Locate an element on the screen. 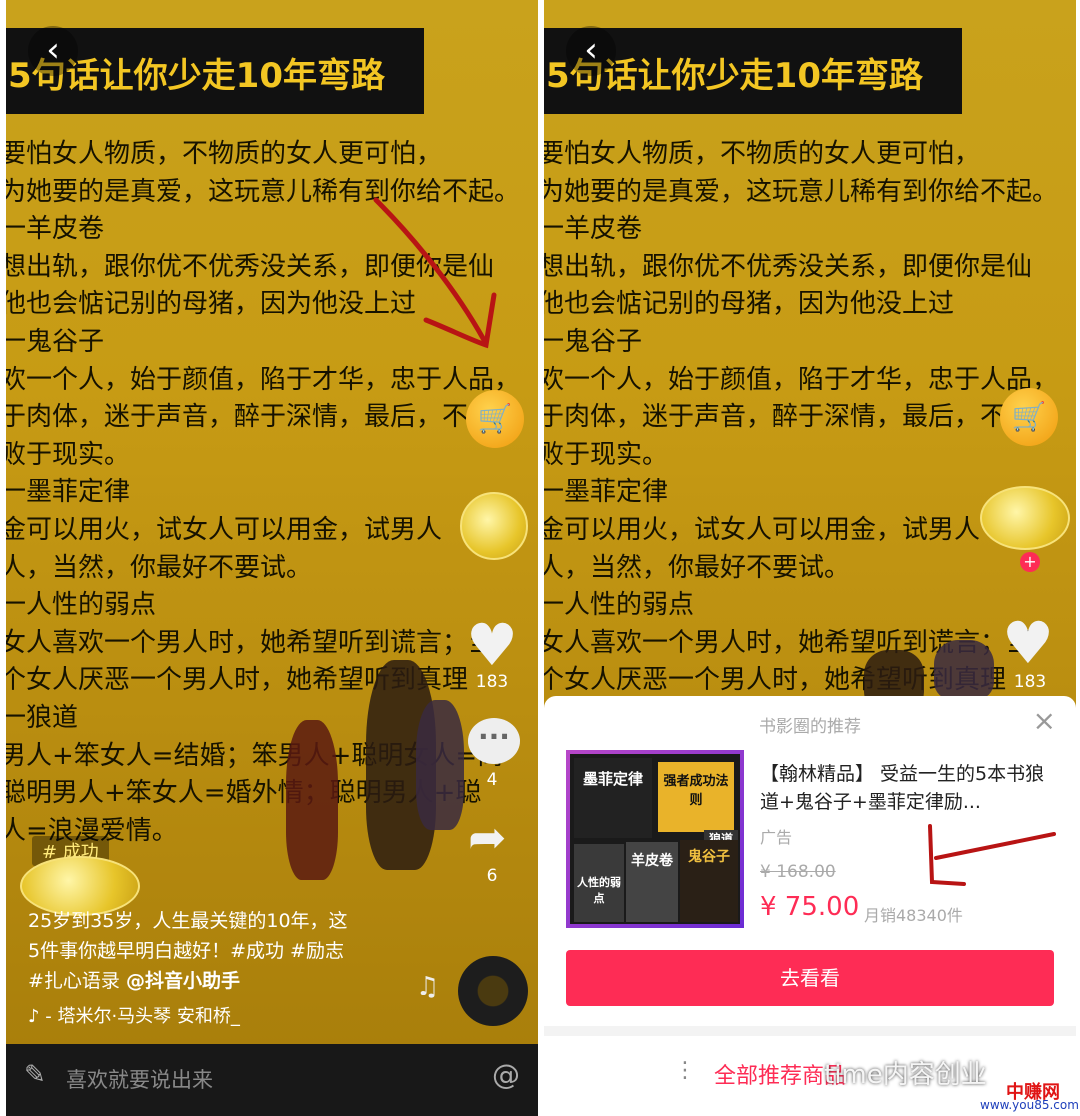  video-text-line: 想出轨，跟你优不优秀没关系，即便你是仙 is located at coordinates (788, 266).